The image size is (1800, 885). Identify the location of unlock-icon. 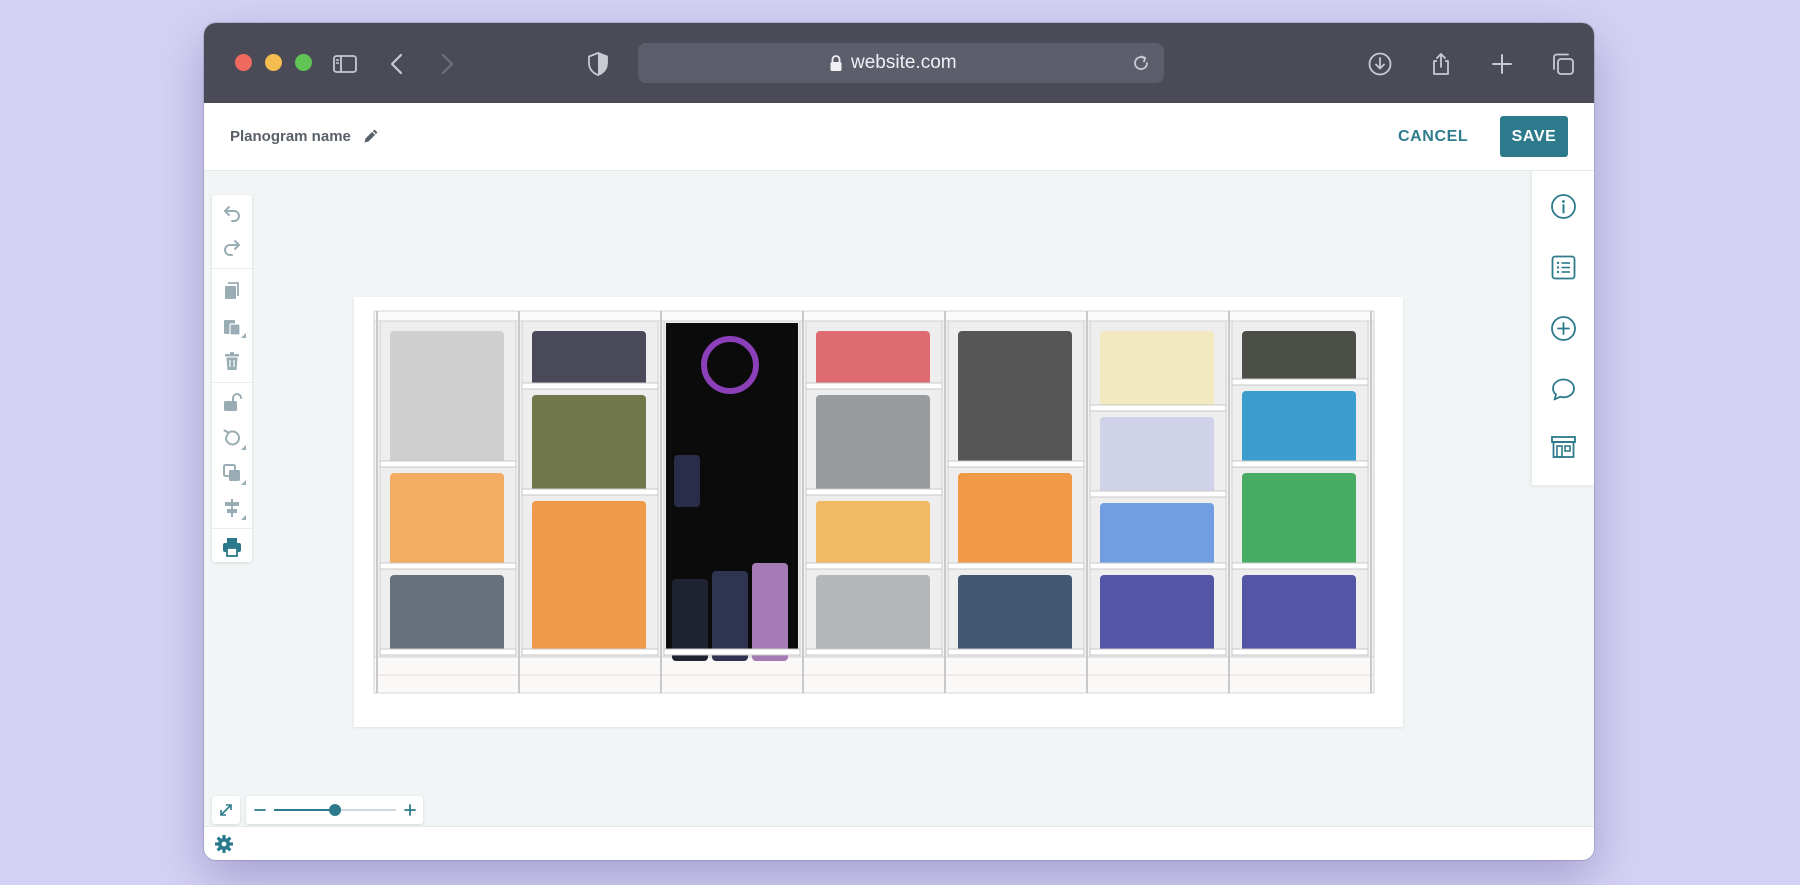
(232, 403).